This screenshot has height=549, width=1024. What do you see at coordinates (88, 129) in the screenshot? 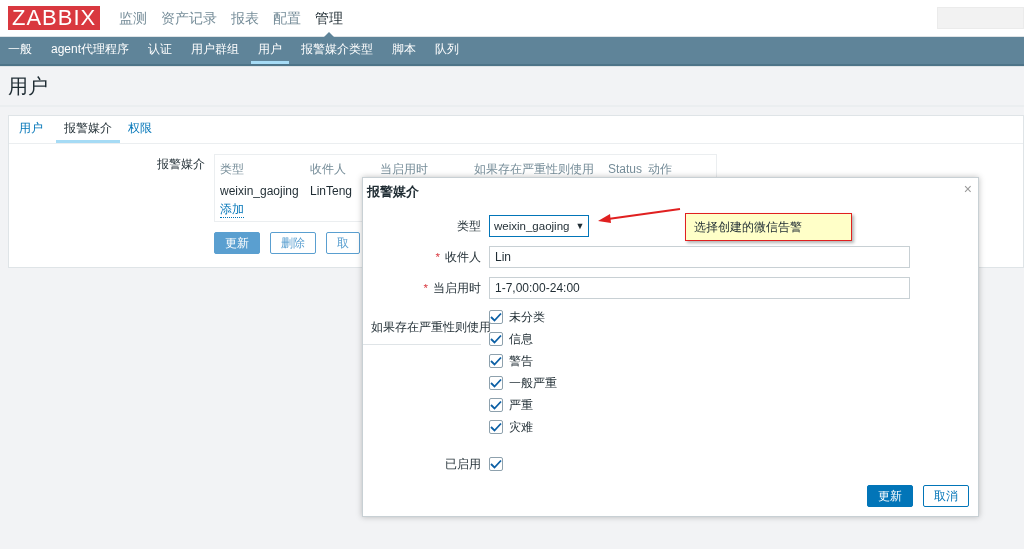
I see `tab: 报警媒介` at bounding box center [88, 129].